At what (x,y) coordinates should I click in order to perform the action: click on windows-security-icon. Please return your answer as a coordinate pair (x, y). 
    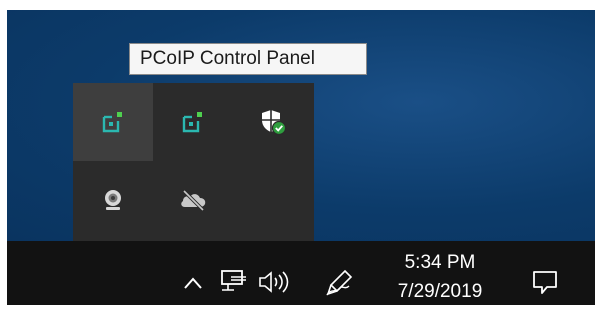
    Looking at the image, I should click on (273, 122).